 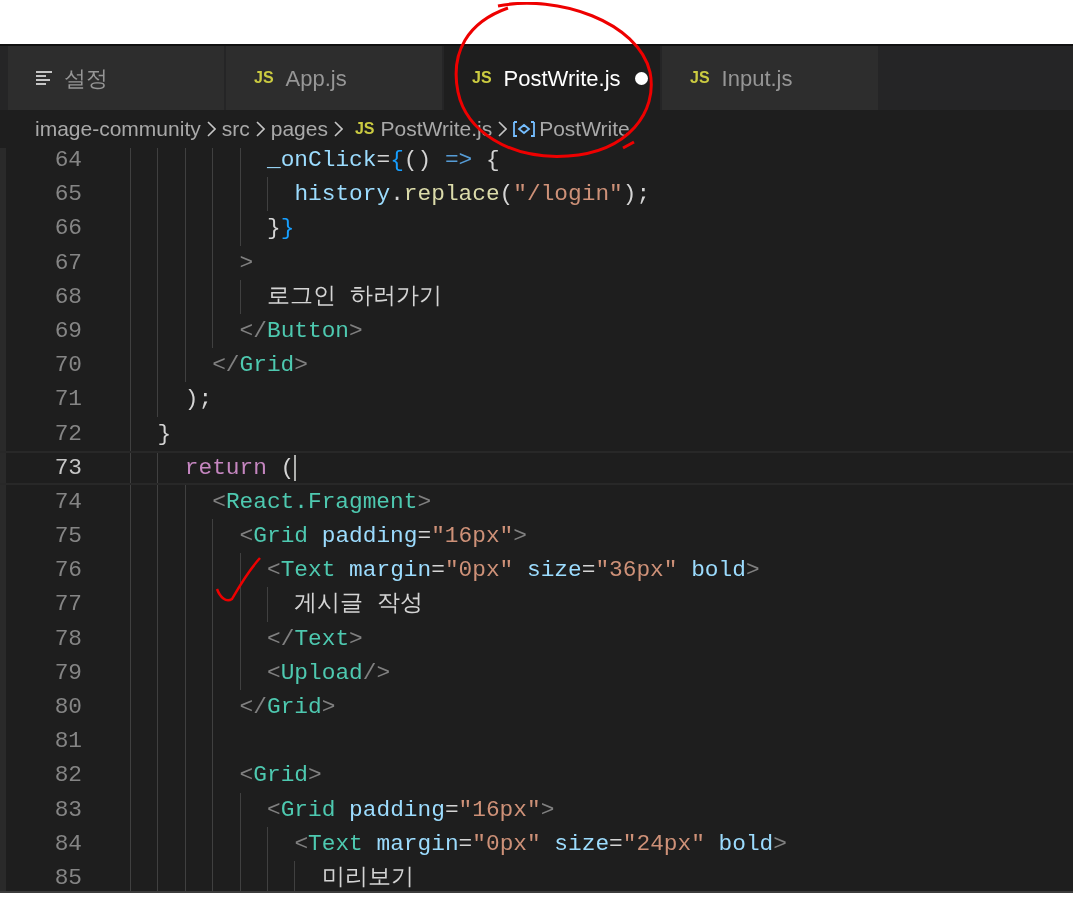 I want to click on code-line: return (, so click(x=240, y=468).